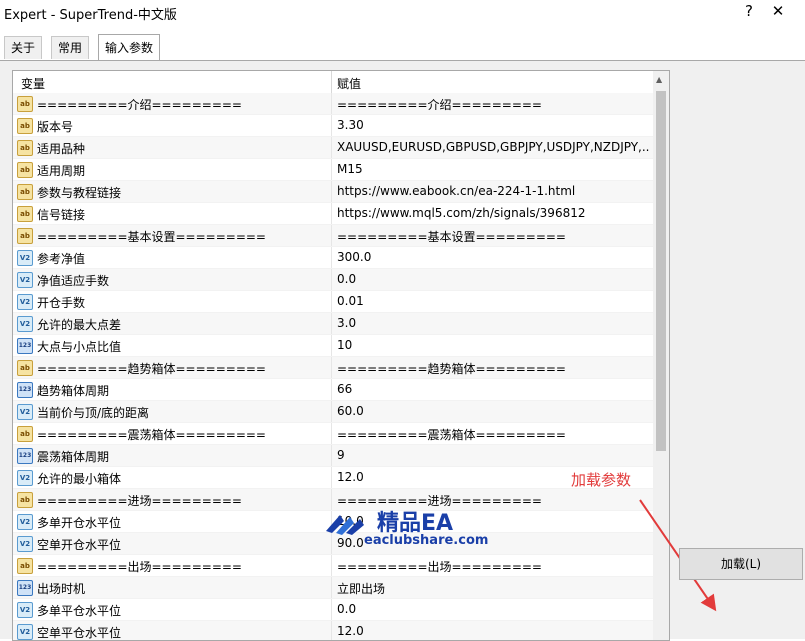 This screenshot has width=805, height=641. What do you see at coordinates (493, 301) in the screenshot?
I see `parameter-value: 0.01` at bounding box center [493, 301].